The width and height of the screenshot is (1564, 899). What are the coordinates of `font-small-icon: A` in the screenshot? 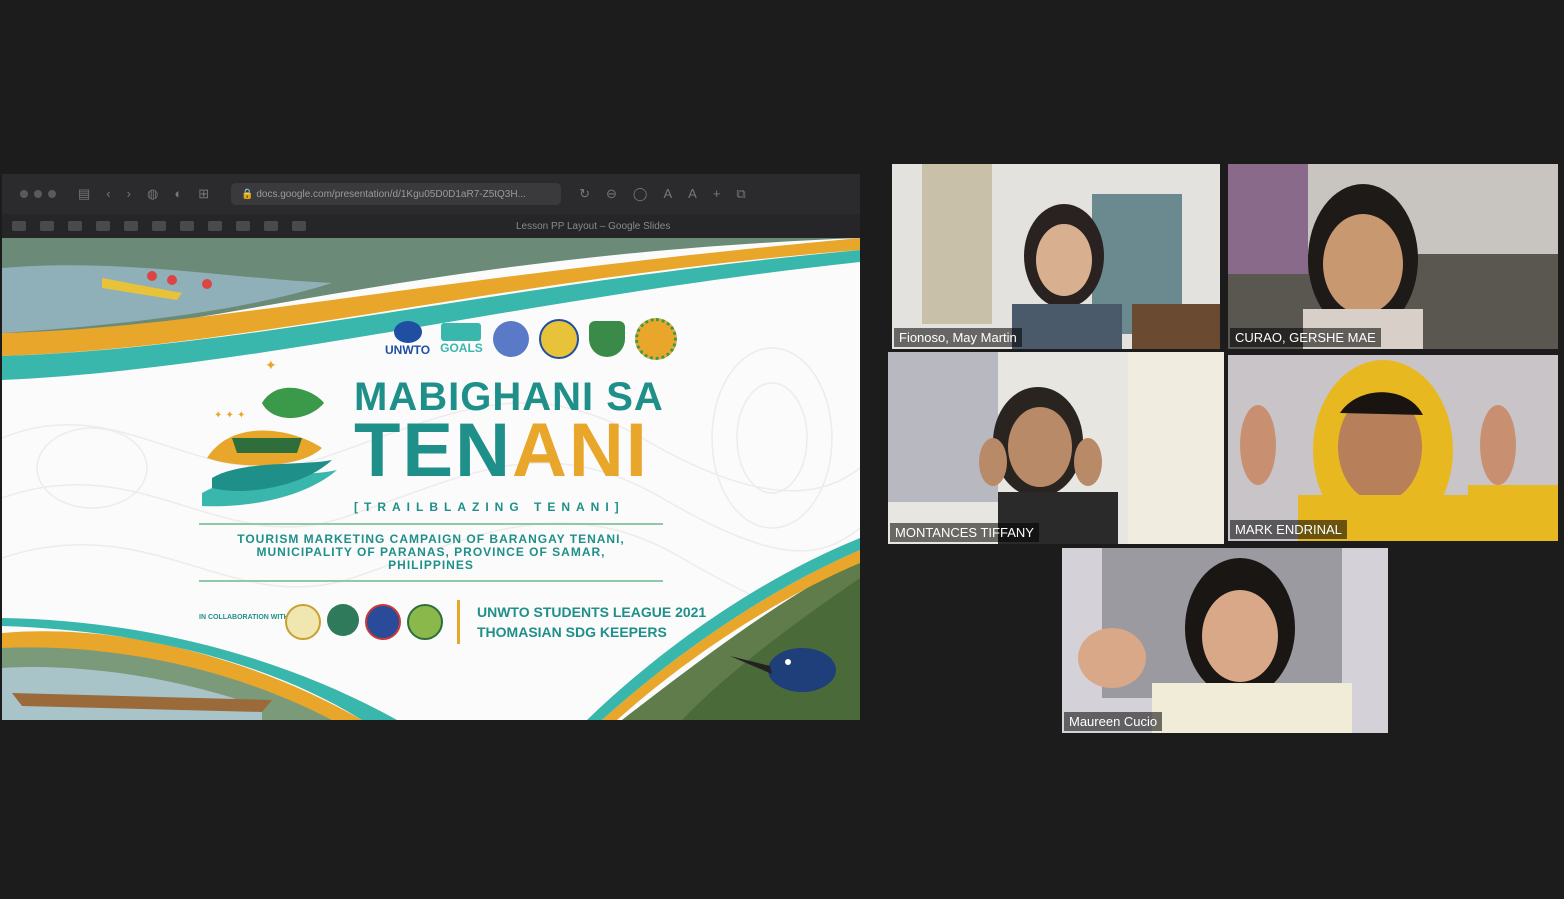 It's located at (667, 194).